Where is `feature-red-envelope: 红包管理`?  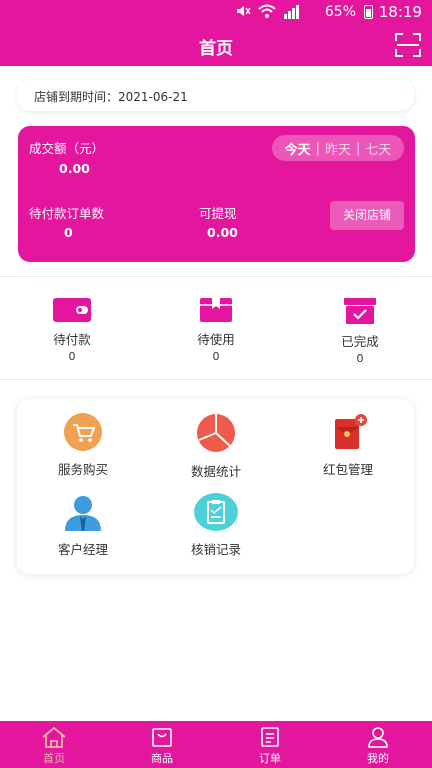
feature-red-envelope: 红包管理 is located at coordinates (348, 445).